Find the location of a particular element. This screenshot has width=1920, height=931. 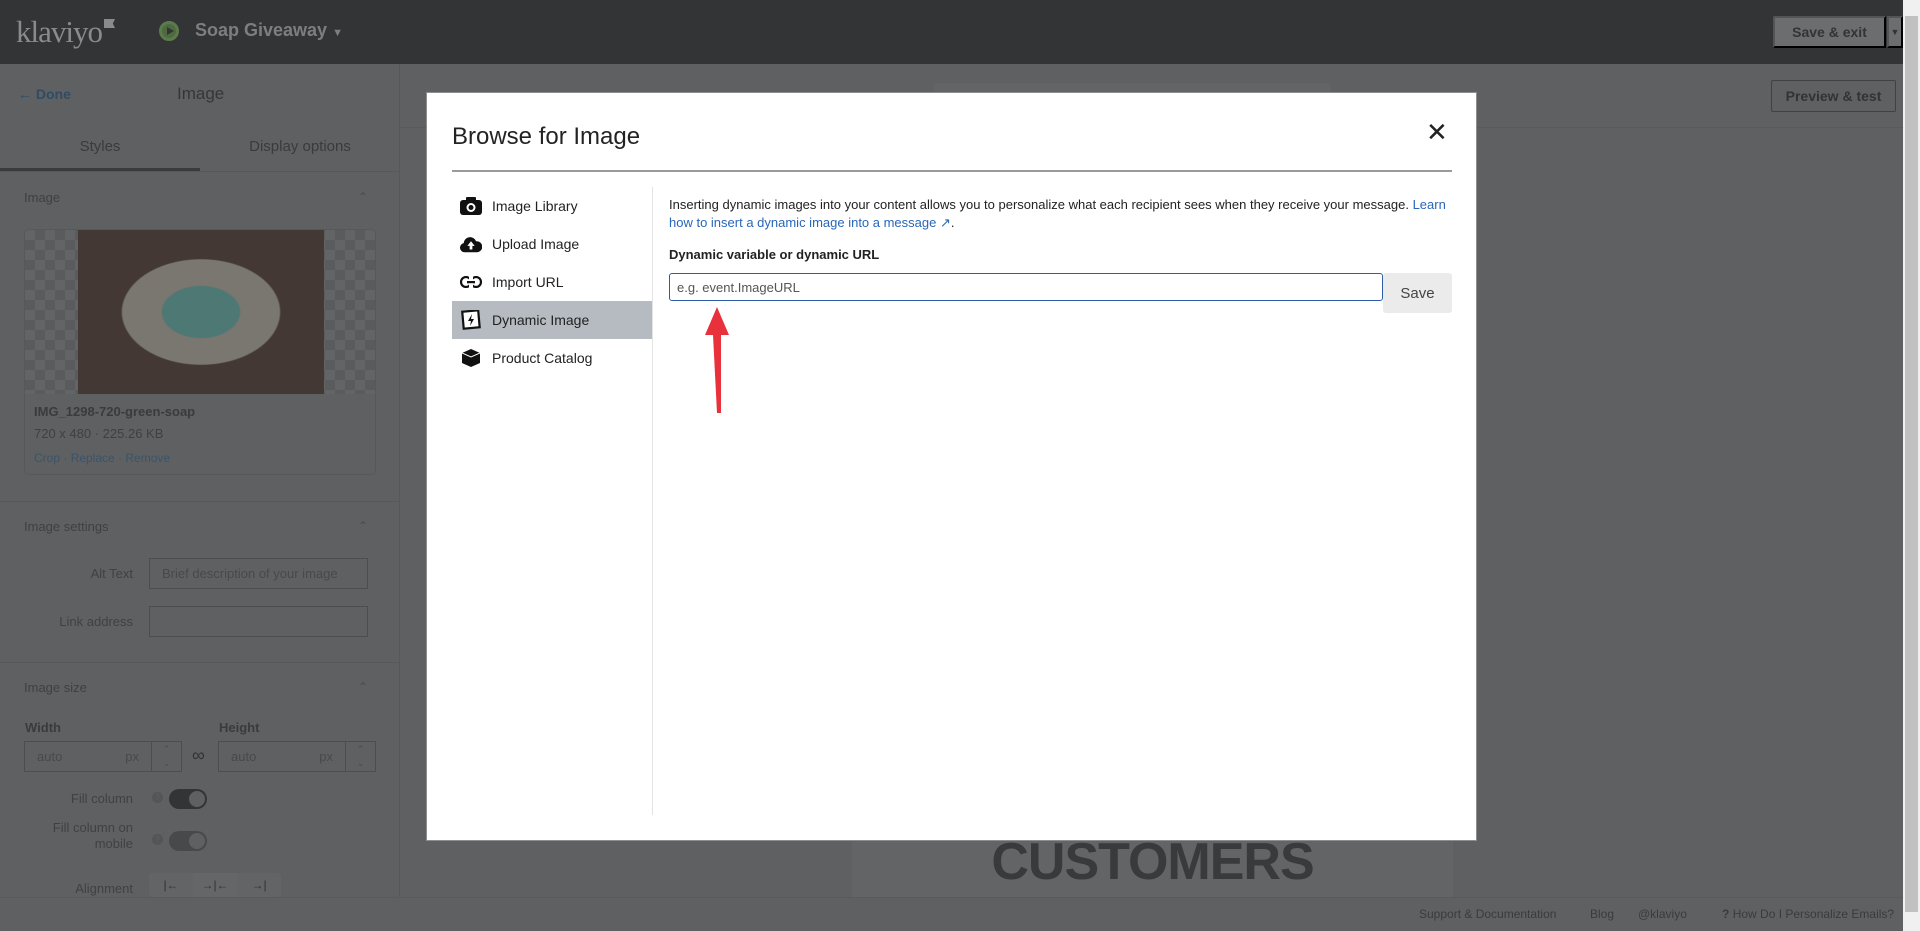

nav-label: Import URL is located at coordinates (528, 282).